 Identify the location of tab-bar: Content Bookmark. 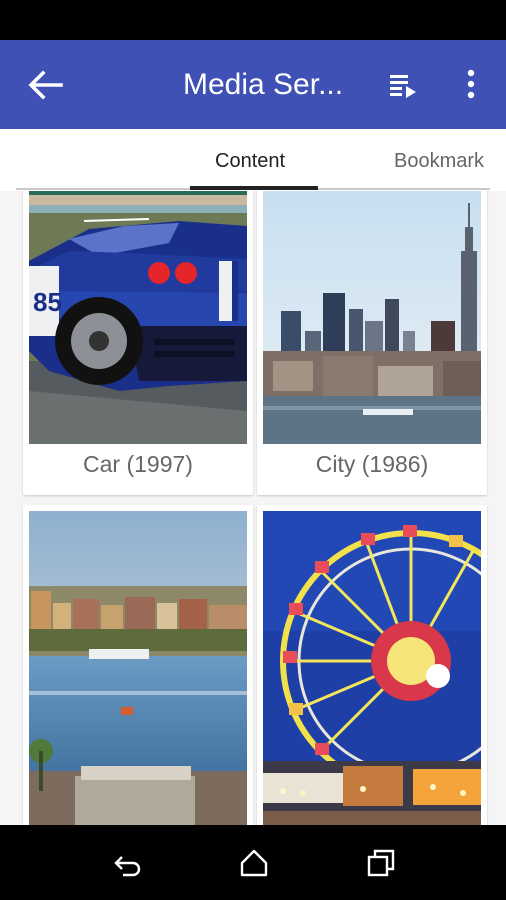
(253, 160).